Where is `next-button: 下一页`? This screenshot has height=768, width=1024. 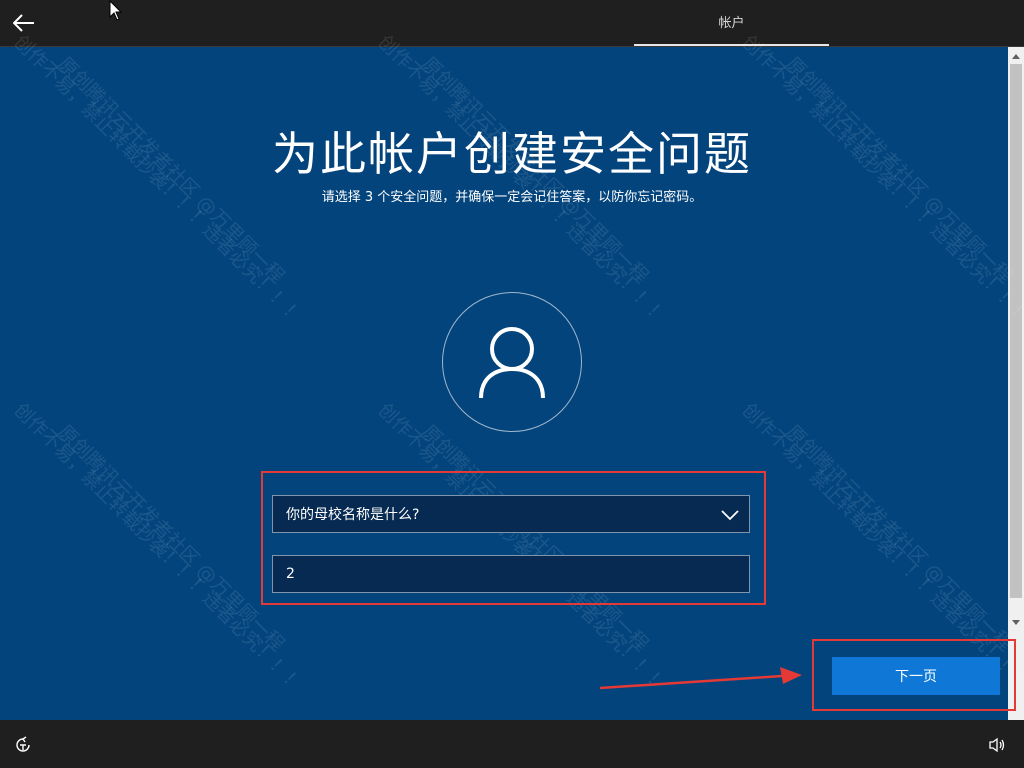 next-button: 下一页 is located at coordinates (916, 676).